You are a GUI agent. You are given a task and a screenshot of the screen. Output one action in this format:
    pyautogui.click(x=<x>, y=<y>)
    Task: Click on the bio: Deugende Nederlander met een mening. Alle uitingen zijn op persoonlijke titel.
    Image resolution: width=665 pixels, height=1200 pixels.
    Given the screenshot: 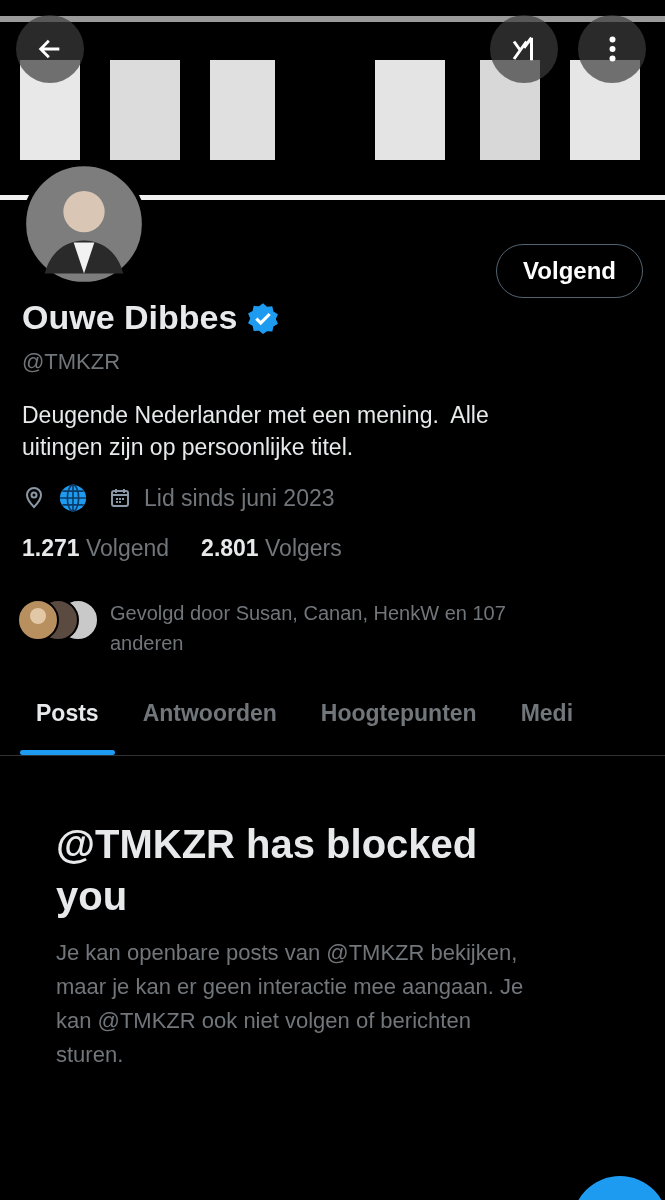 What is the action you would take?
    pyautogui.click(x=256, y=431)
    